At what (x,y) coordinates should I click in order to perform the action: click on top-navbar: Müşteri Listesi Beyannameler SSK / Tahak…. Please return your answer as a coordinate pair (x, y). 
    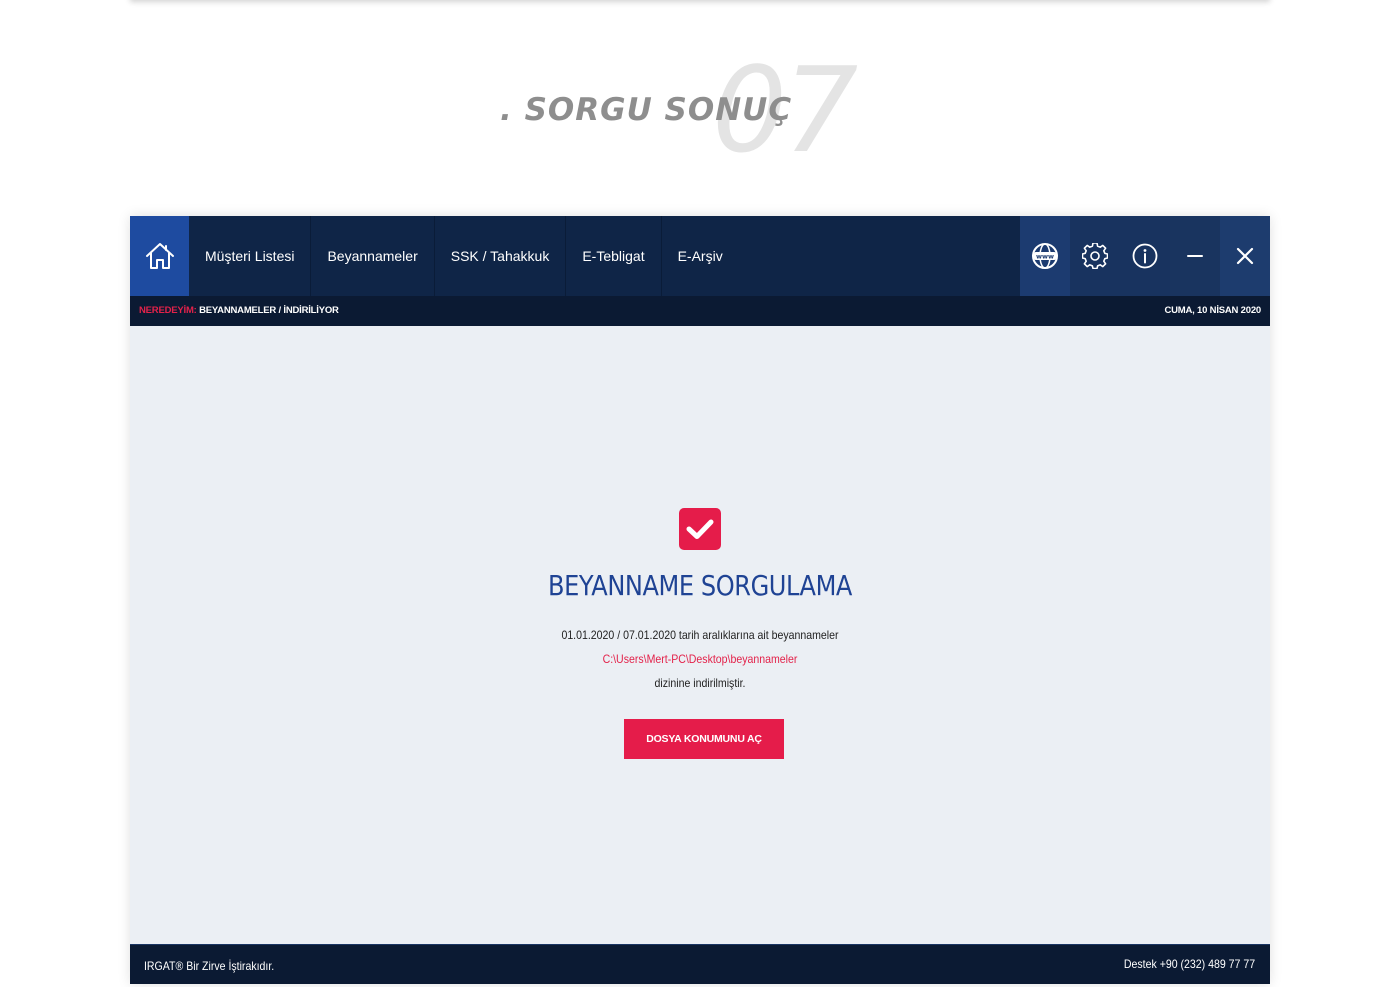
    Looking at the image, I should click on (700, 256).